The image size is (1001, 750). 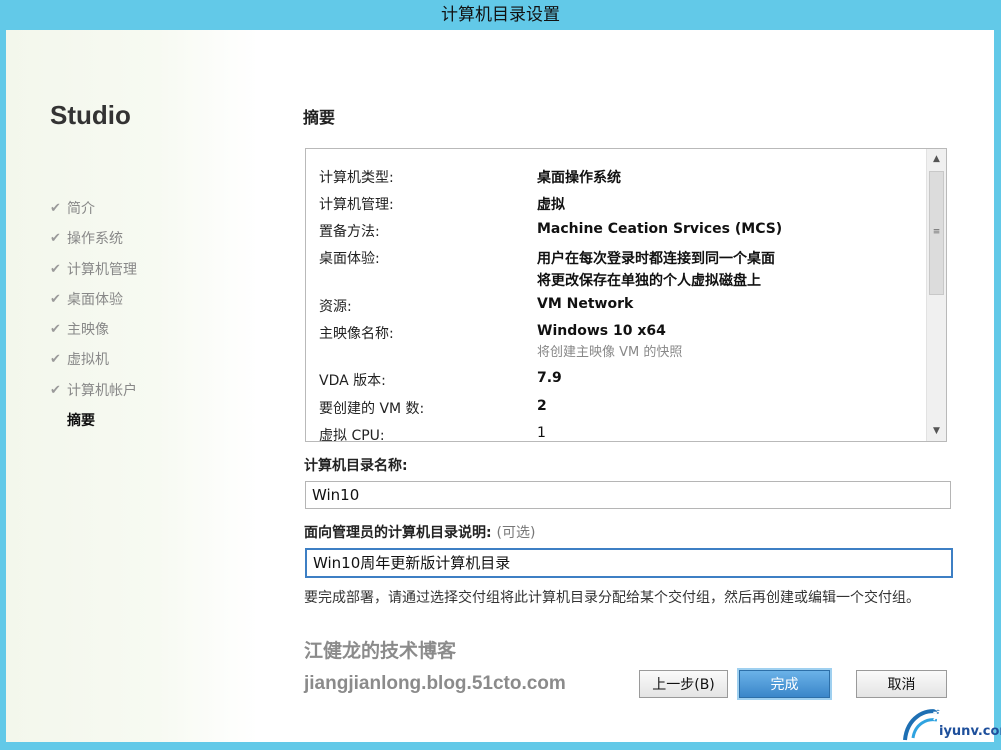 What do you see at coordinates (93, 304) in the screenshot?
I see `step-item-desktop-experience: ✔ 桌面体验` at bounding box center [93, 304].